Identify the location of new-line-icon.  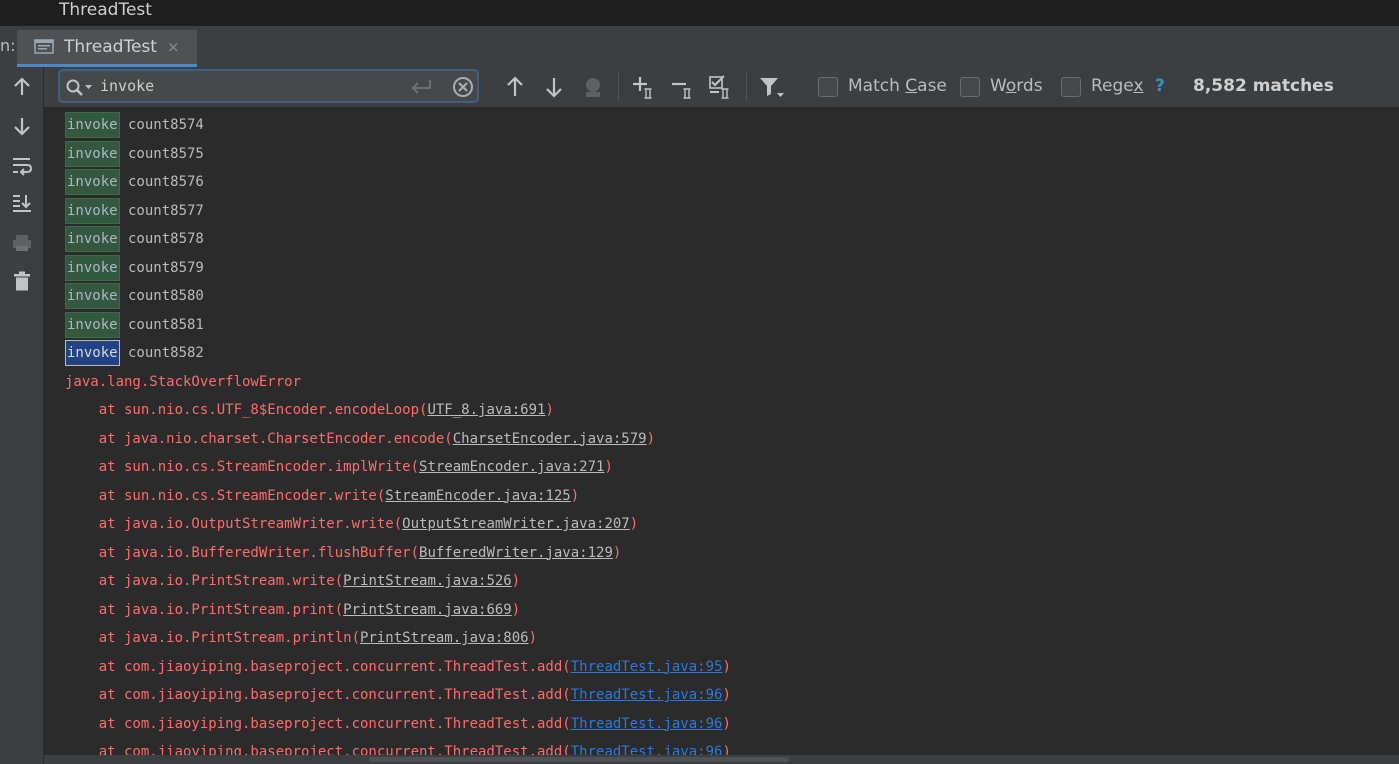
(422, 88).